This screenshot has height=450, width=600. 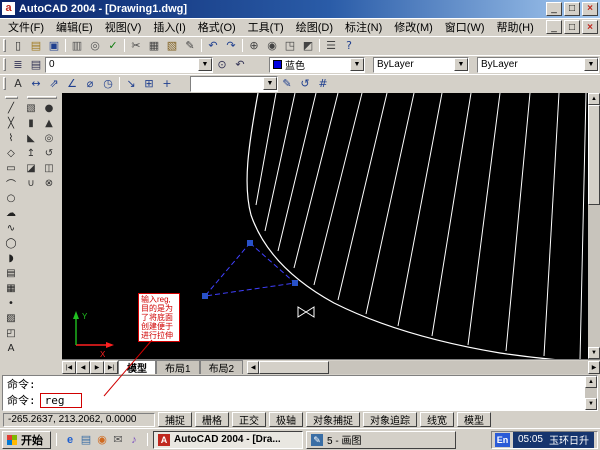 I want to click on cylinder-icon: ▮, so click(x=31, y=123).